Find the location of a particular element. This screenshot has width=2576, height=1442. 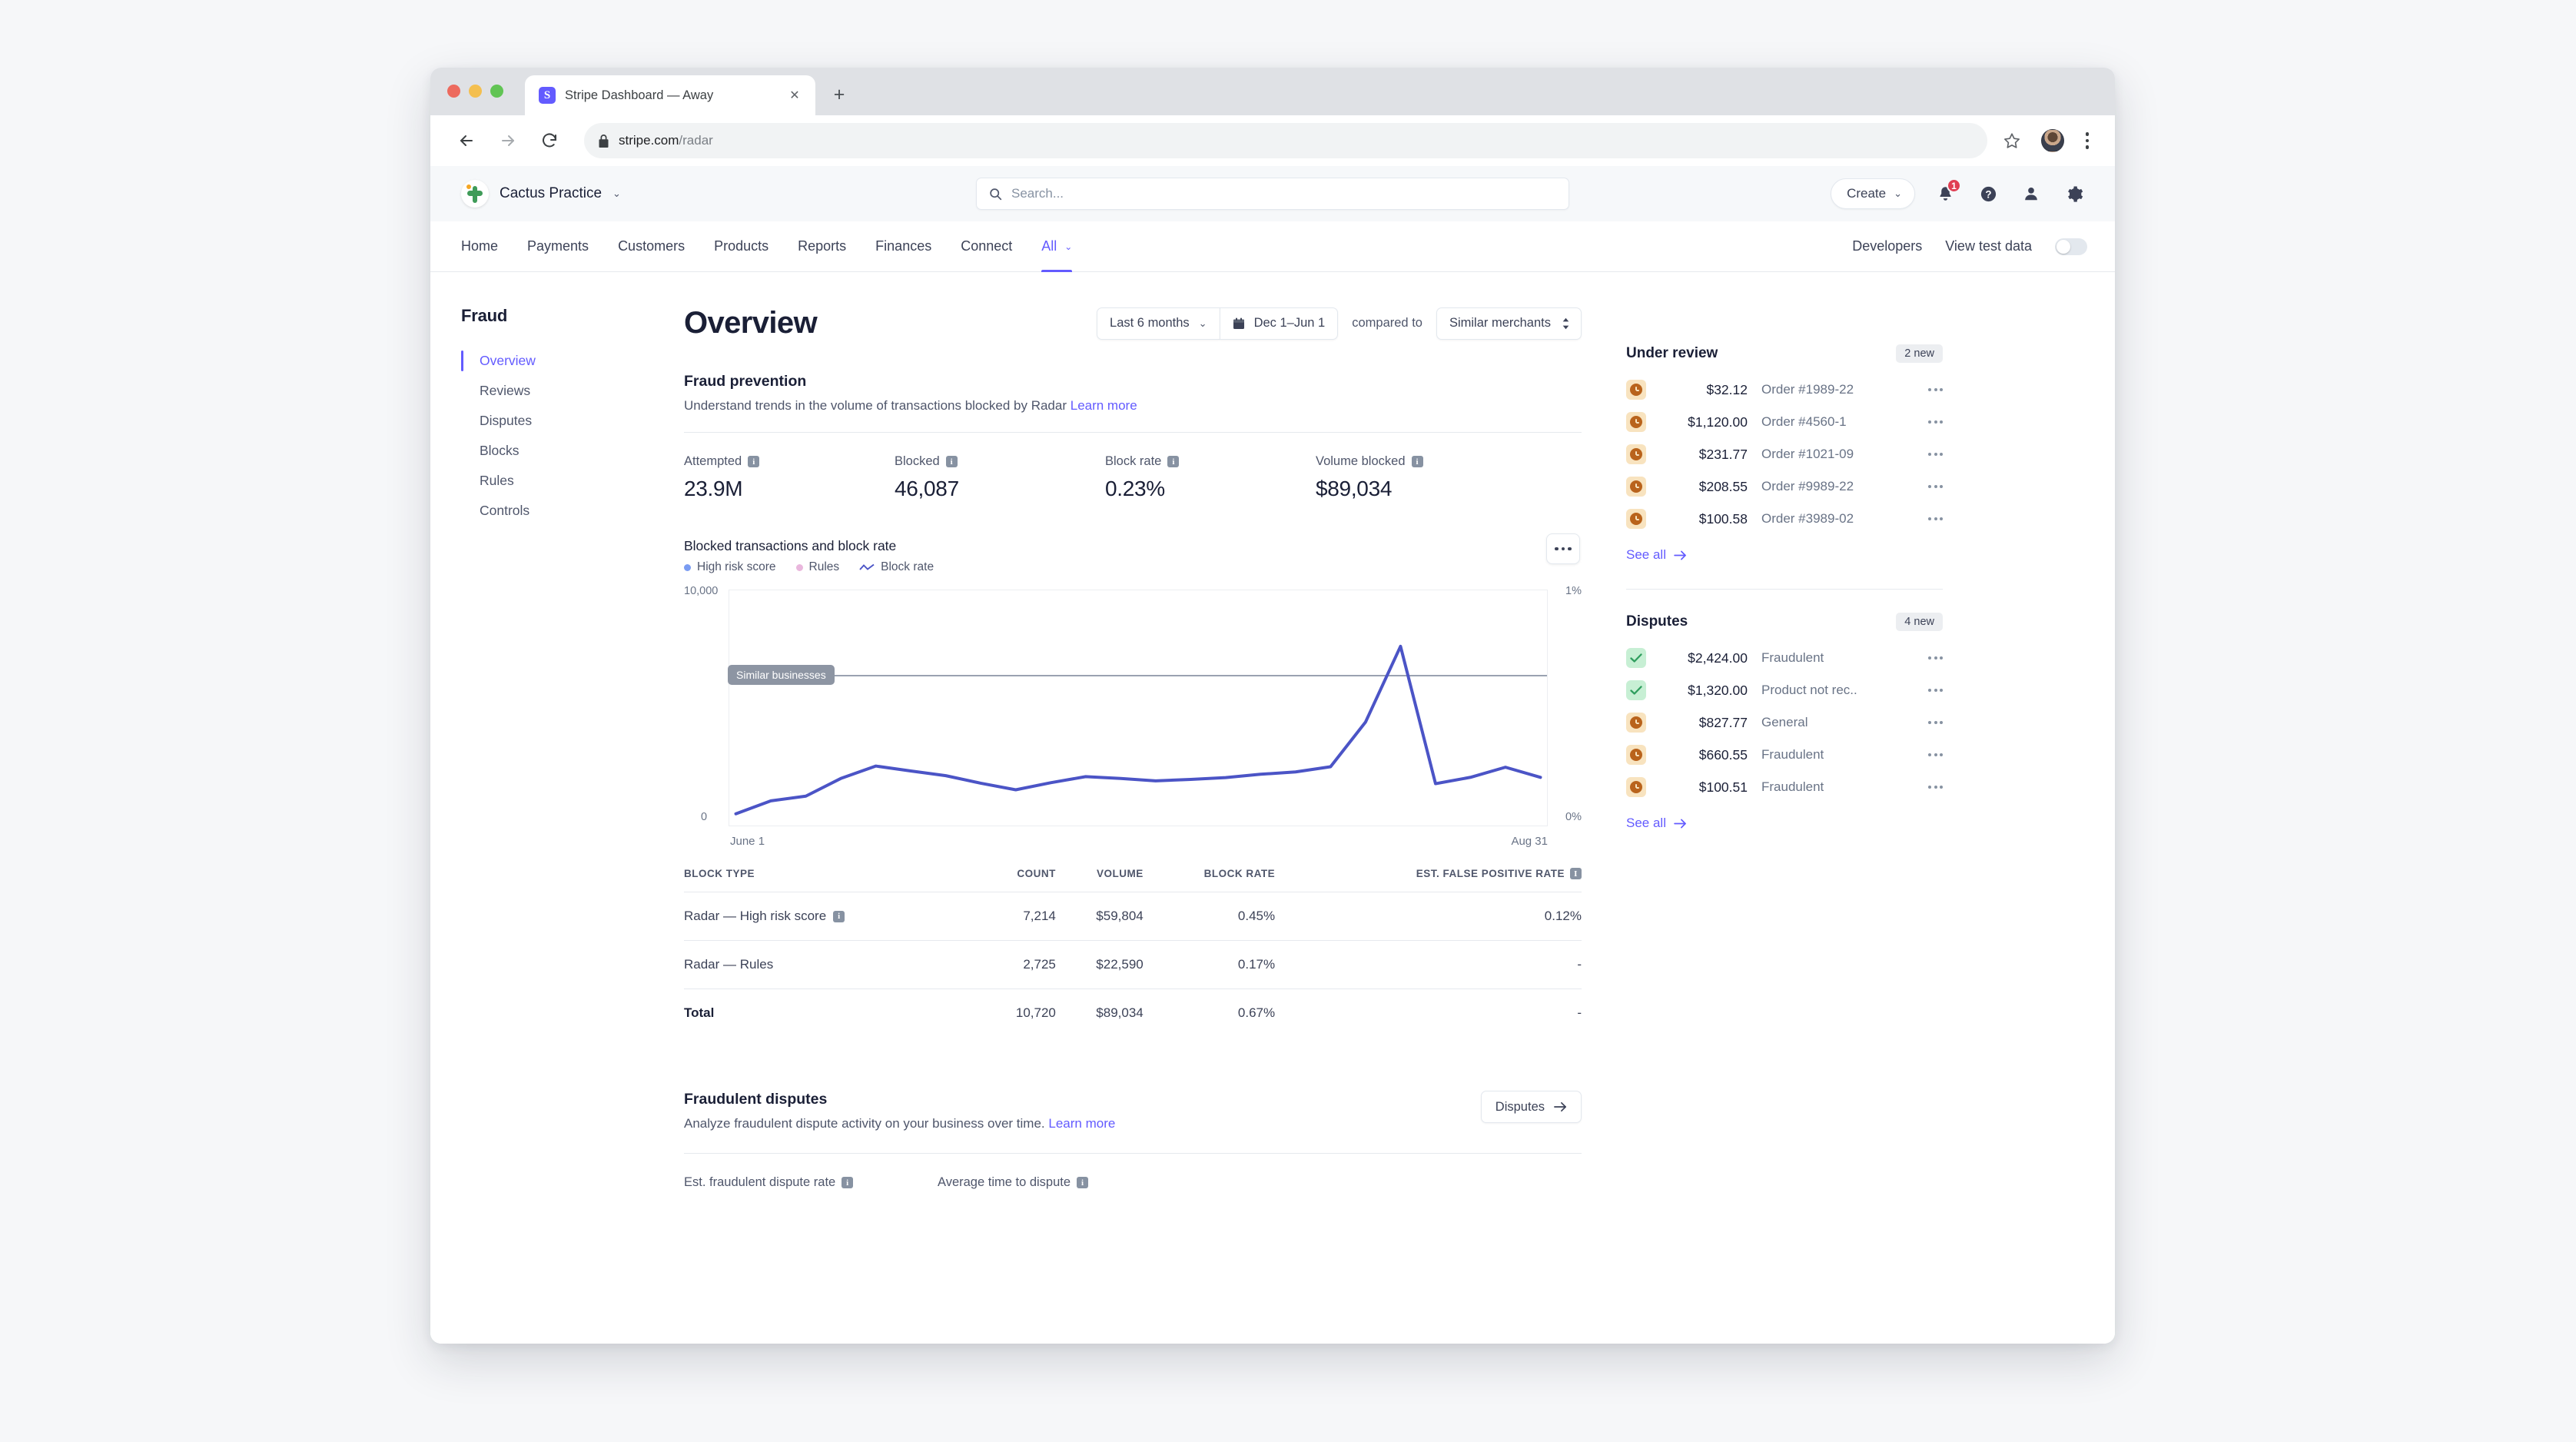

range-dates-button: Dec 1–Jun 1 is located at coordinates (1279, 323).